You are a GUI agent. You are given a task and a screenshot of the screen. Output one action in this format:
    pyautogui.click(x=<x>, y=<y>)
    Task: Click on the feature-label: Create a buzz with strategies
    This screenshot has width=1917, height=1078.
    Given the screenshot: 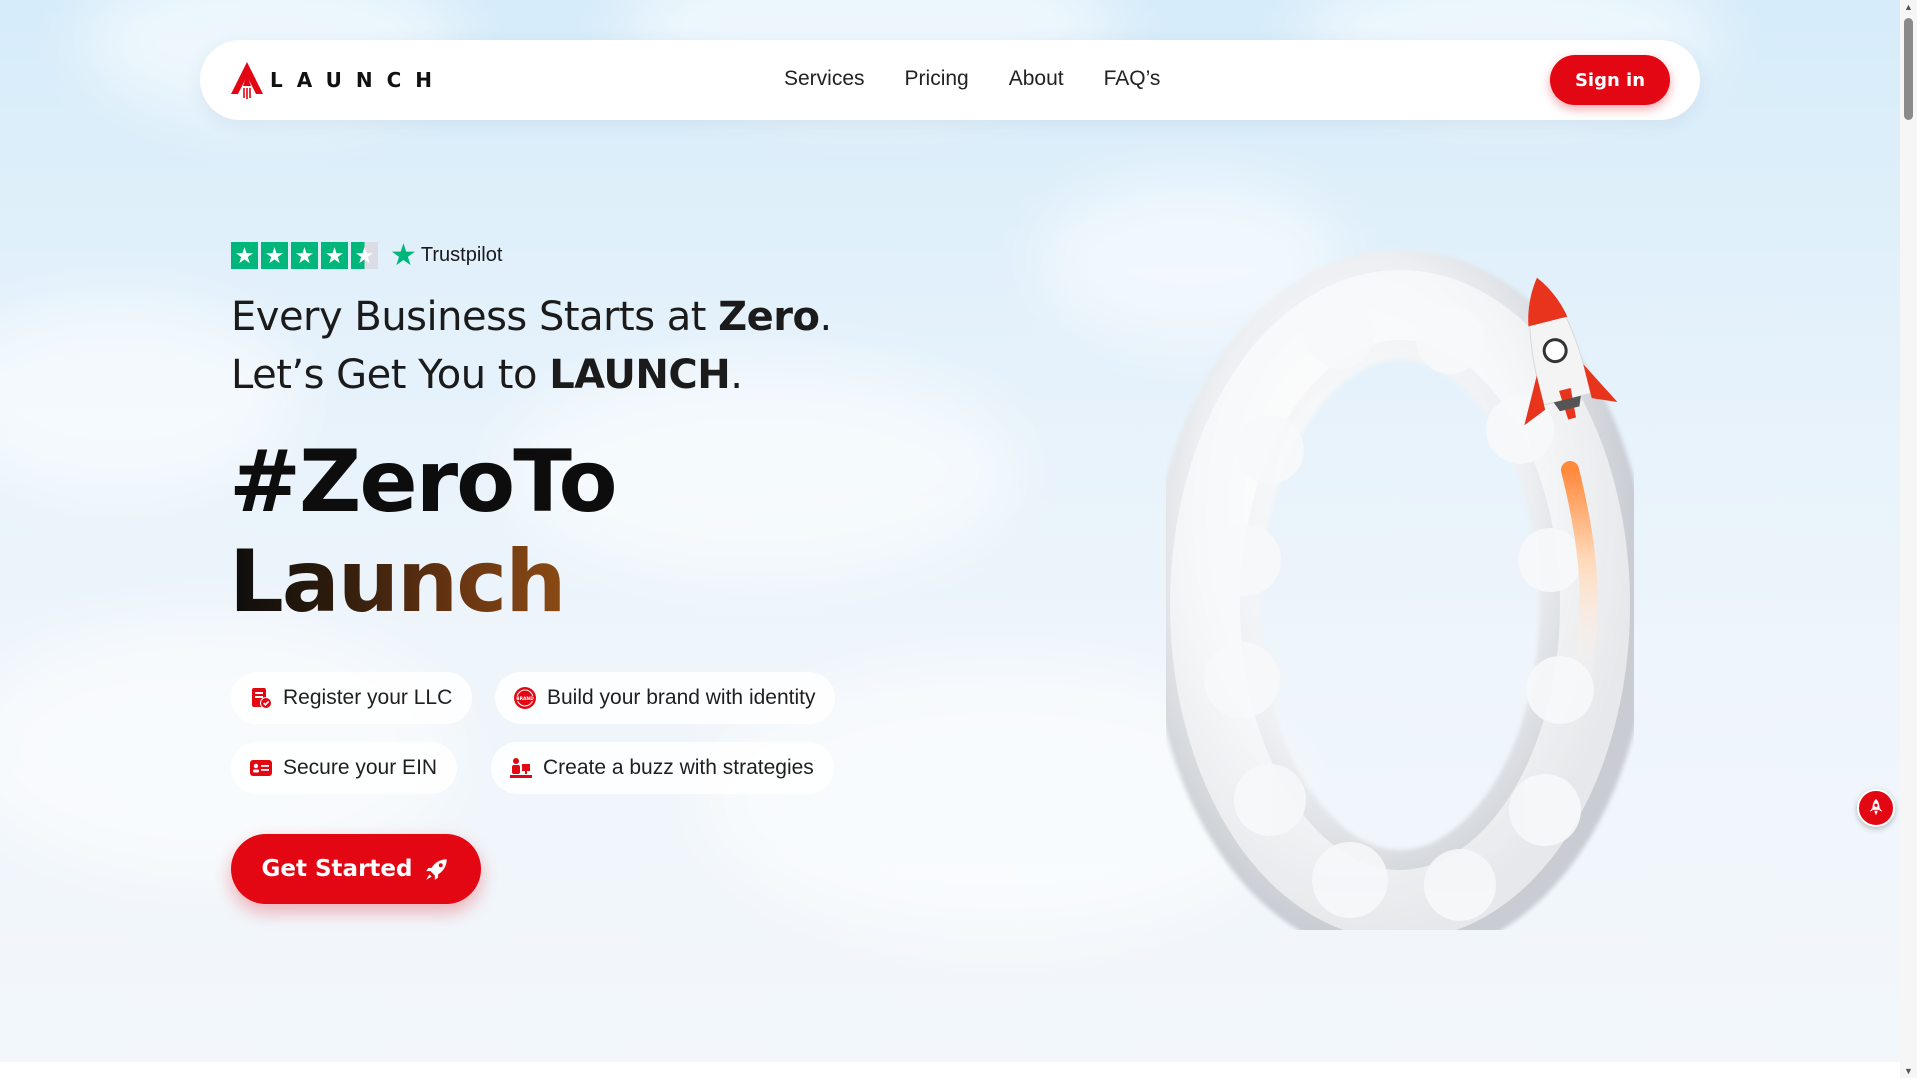 What is the action you would take?
    pyautogui.click(x=678, y=767)
    